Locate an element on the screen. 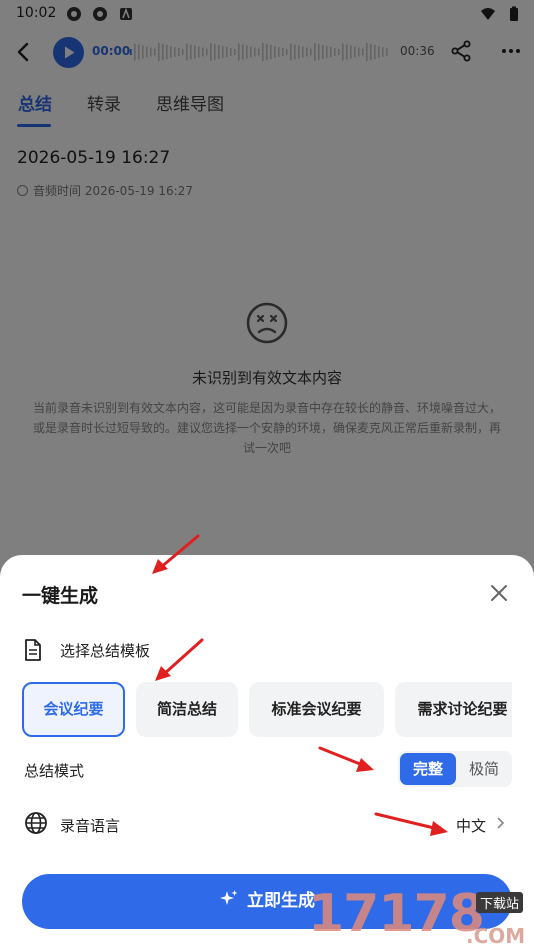 This screenshot has width=534, height=950. mode-option-minimal: 极简 is located at coordinates (484, 769).